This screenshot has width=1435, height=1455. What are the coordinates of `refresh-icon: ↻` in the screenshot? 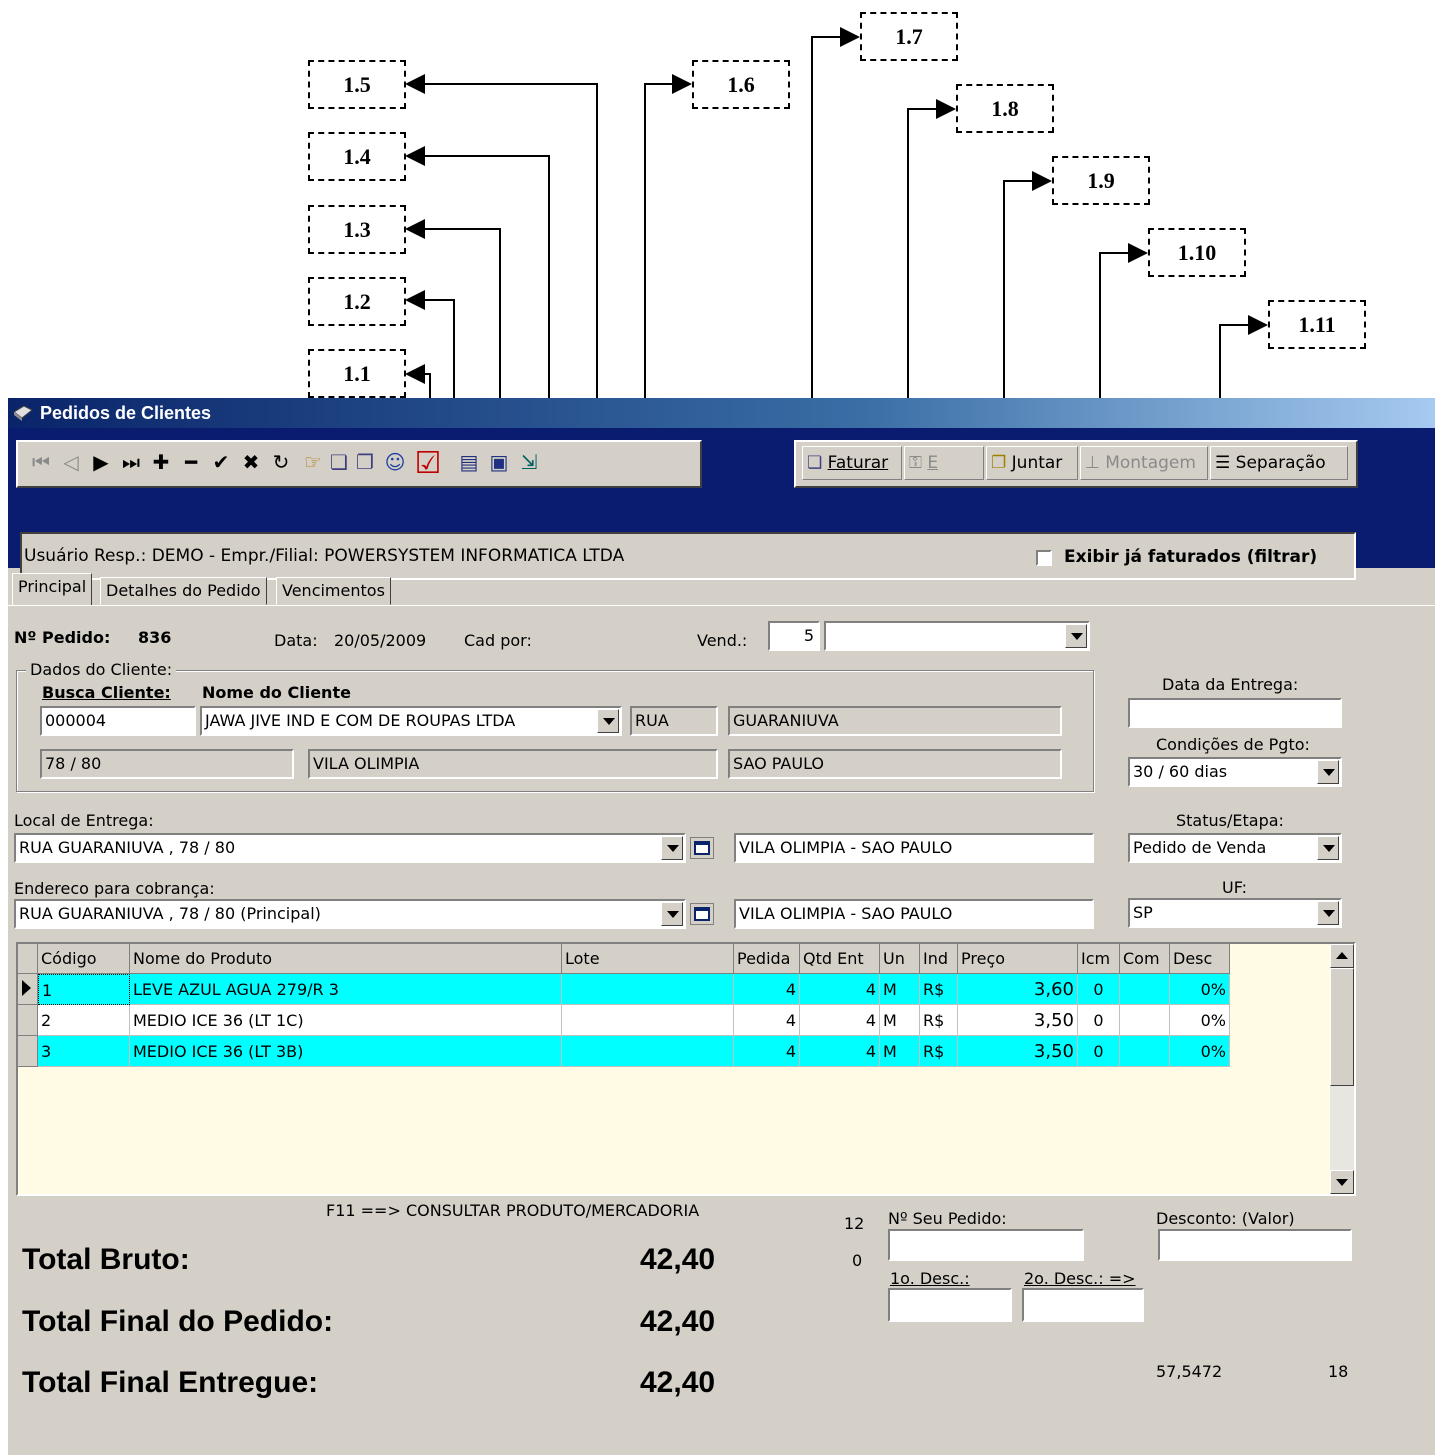 It's located at (281, 462).